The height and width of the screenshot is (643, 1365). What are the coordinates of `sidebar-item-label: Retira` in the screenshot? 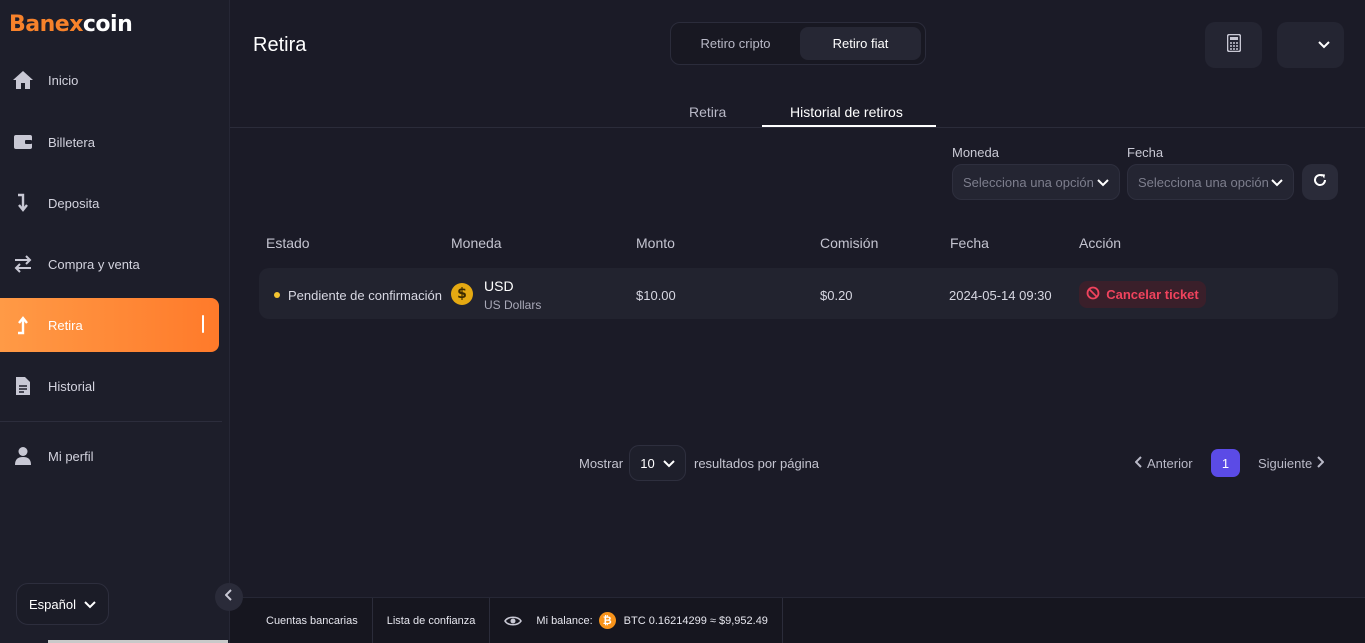 It's located at (65, 325).